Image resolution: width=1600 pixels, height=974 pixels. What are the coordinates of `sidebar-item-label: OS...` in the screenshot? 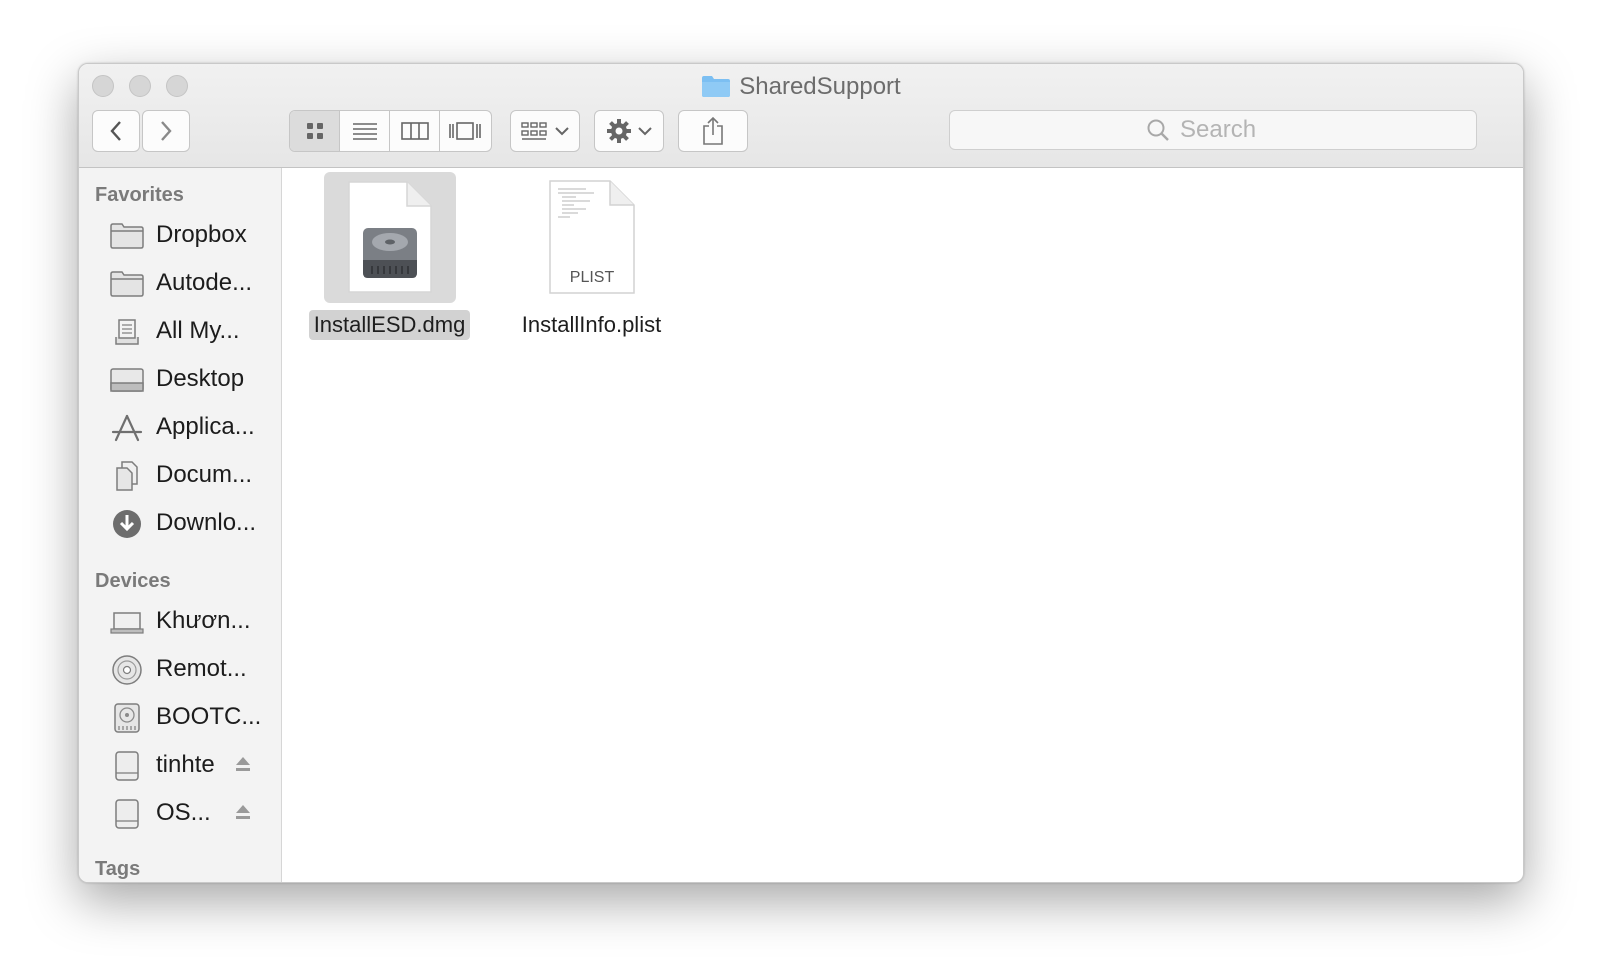 It's located at (183, 812).